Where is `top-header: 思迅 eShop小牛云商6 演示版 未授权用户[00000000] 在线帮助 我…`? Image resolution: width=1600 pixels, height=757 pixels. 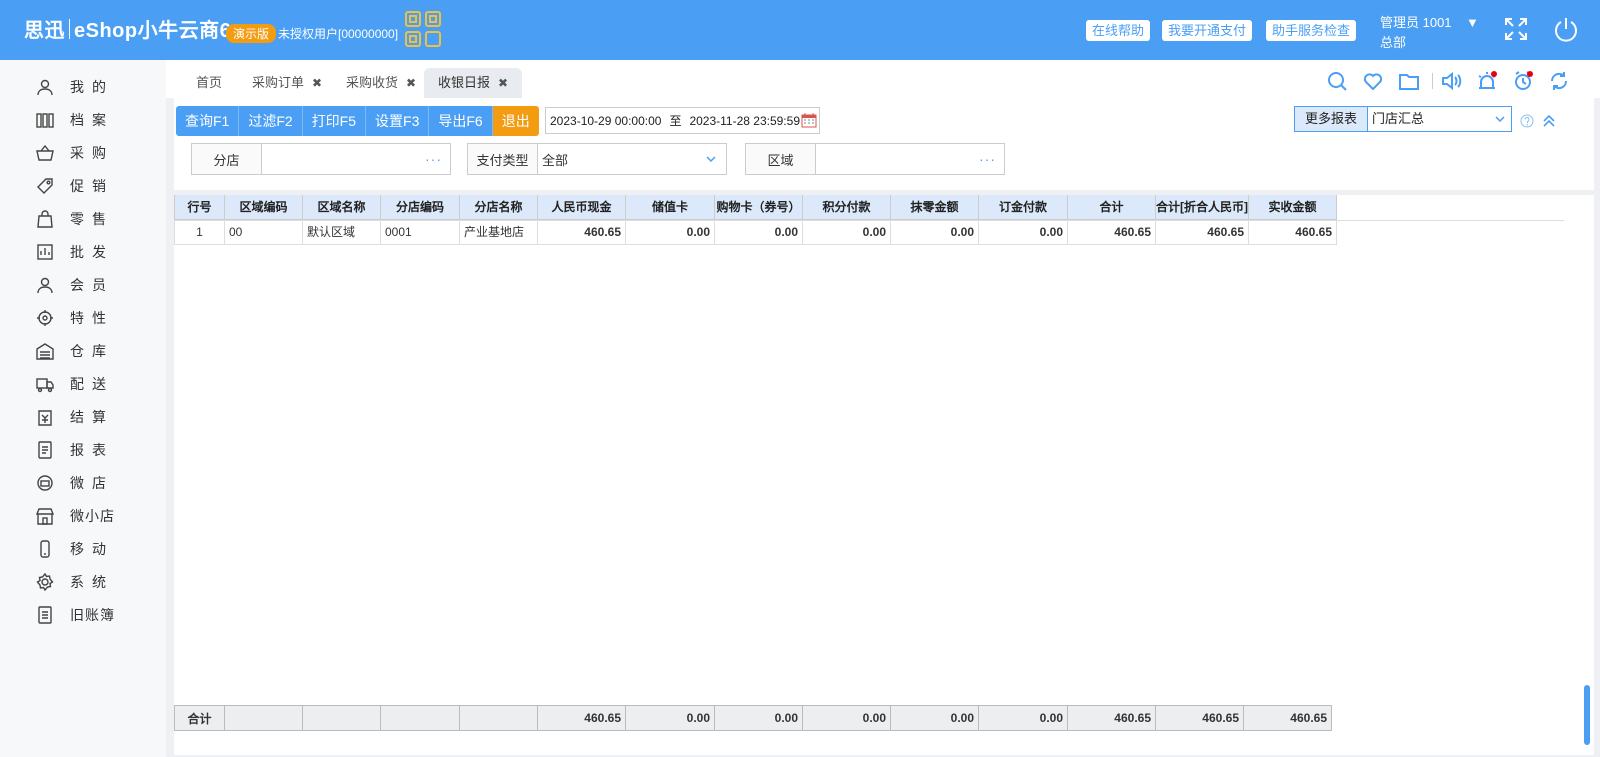 top-header: 思迅 eShop小牛云商6 演示版 未授权用户[00000000] 在线帮助 我… is located at coordinates (800, 30).